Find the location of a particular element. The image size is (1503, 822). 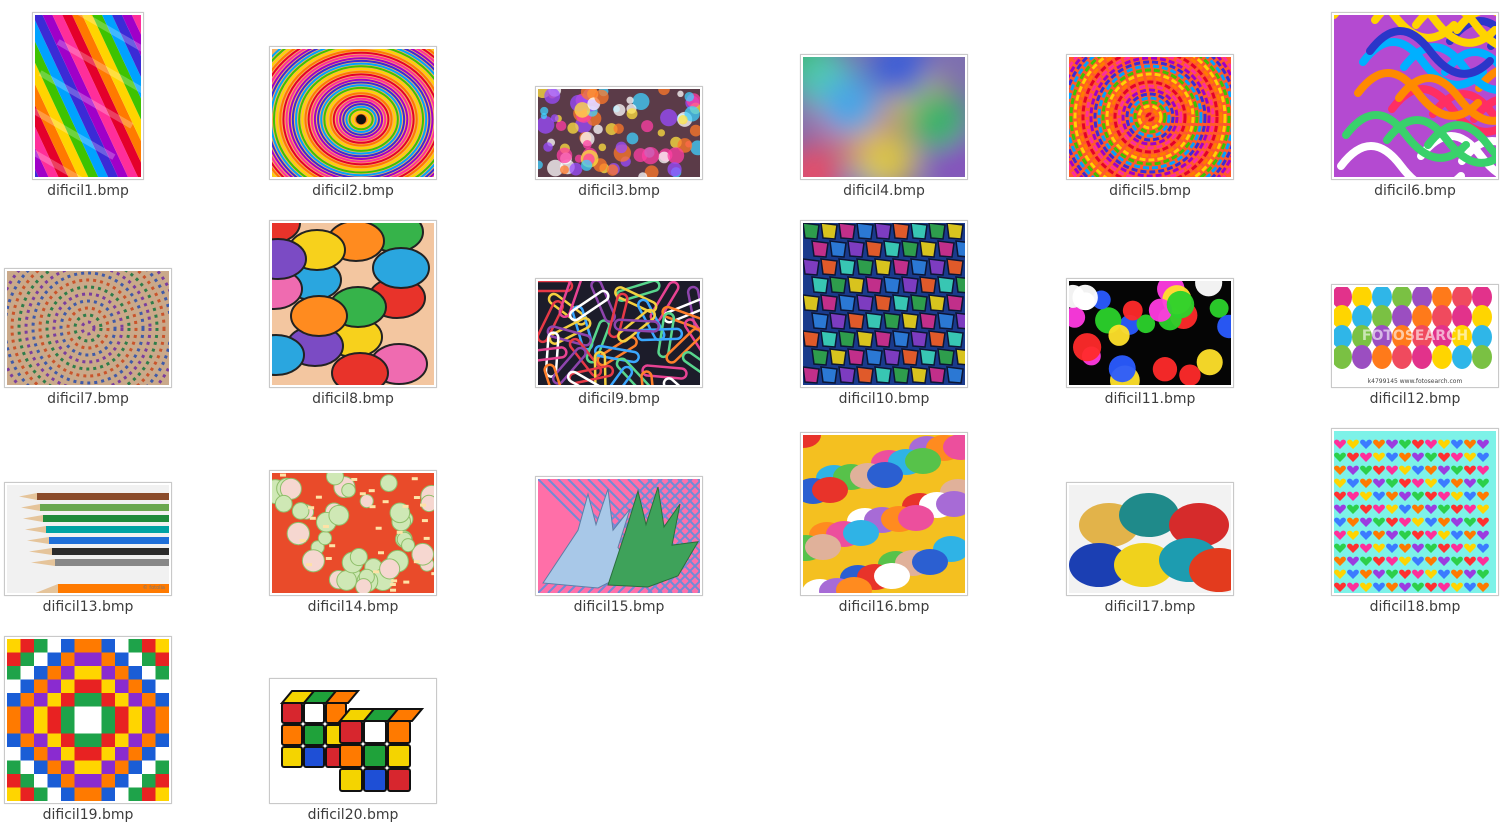

file-name-label: dificil19.bmp is located at coordinates (88, 814).